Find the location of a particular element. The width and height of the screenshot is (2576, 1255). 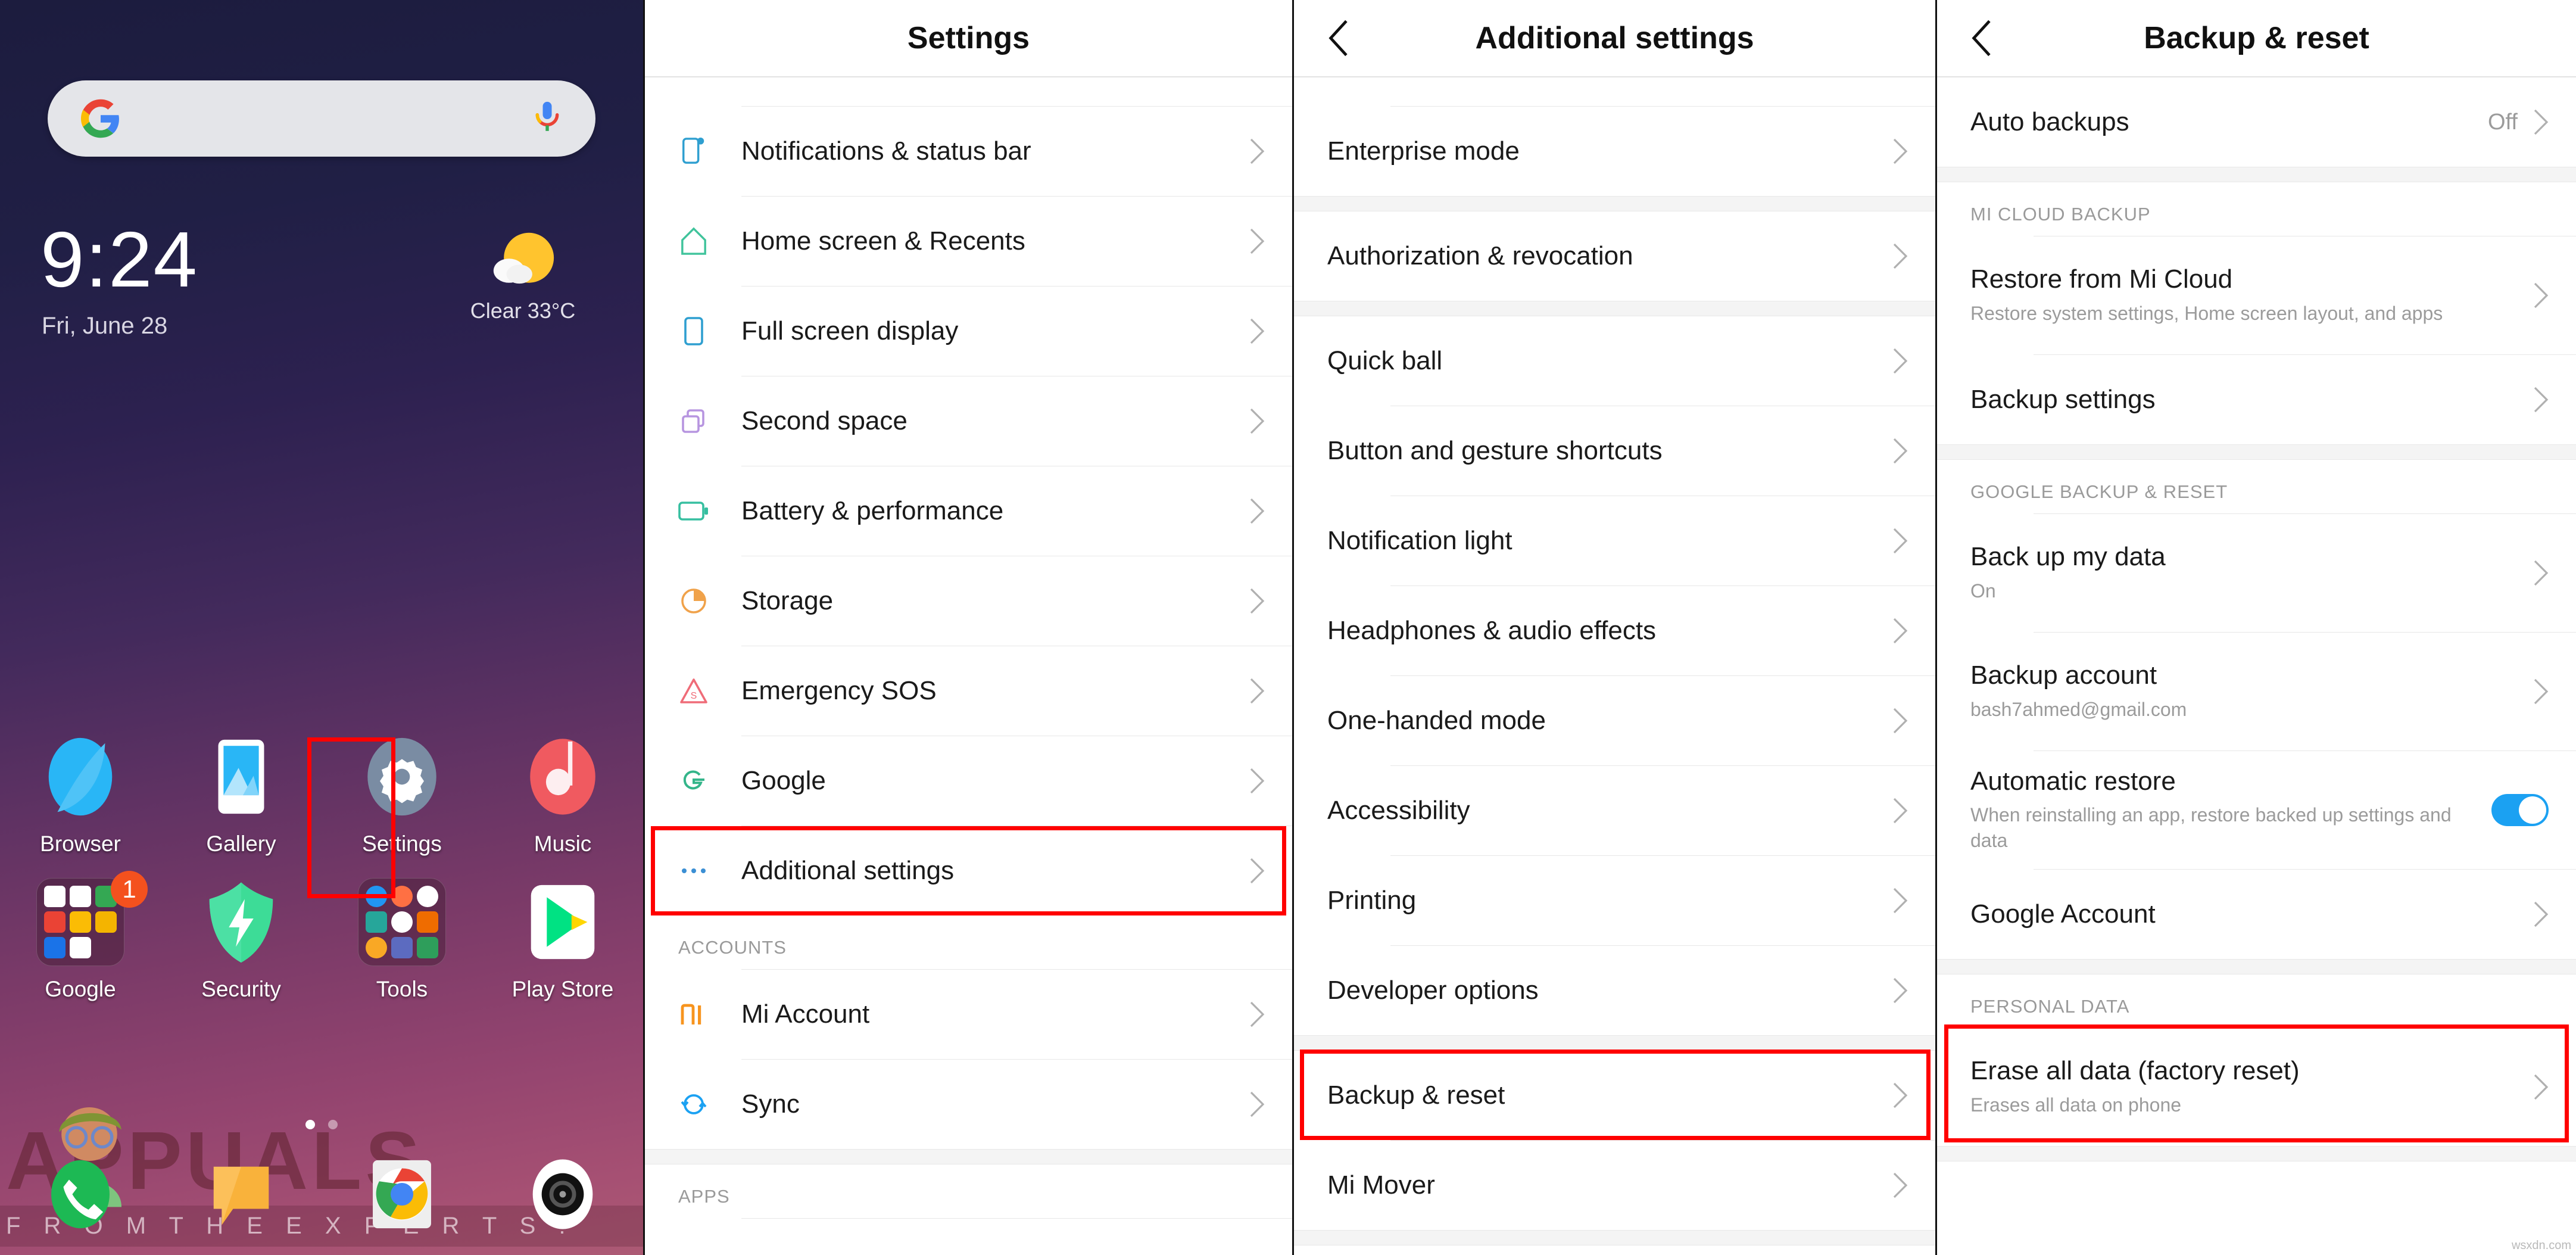

google-g-icon is located at coordinates (693, 781).